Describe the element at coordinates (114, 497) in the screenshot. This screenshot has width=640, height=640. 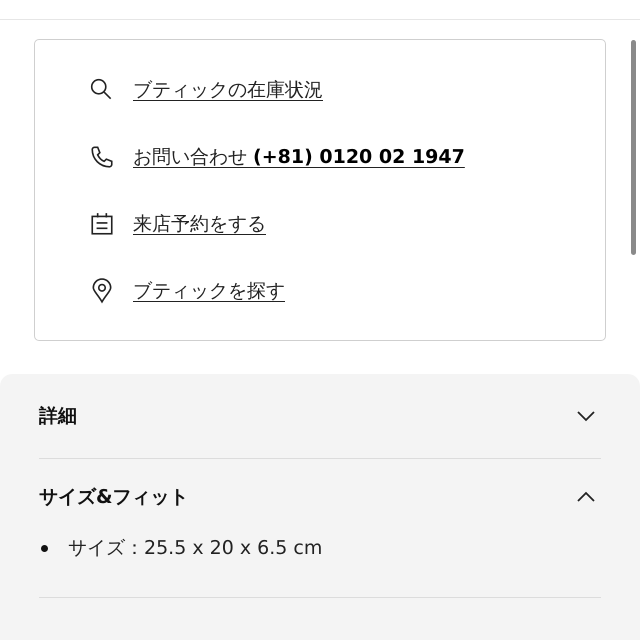
I see `accordion-title: サイズ&フィット` at that location.